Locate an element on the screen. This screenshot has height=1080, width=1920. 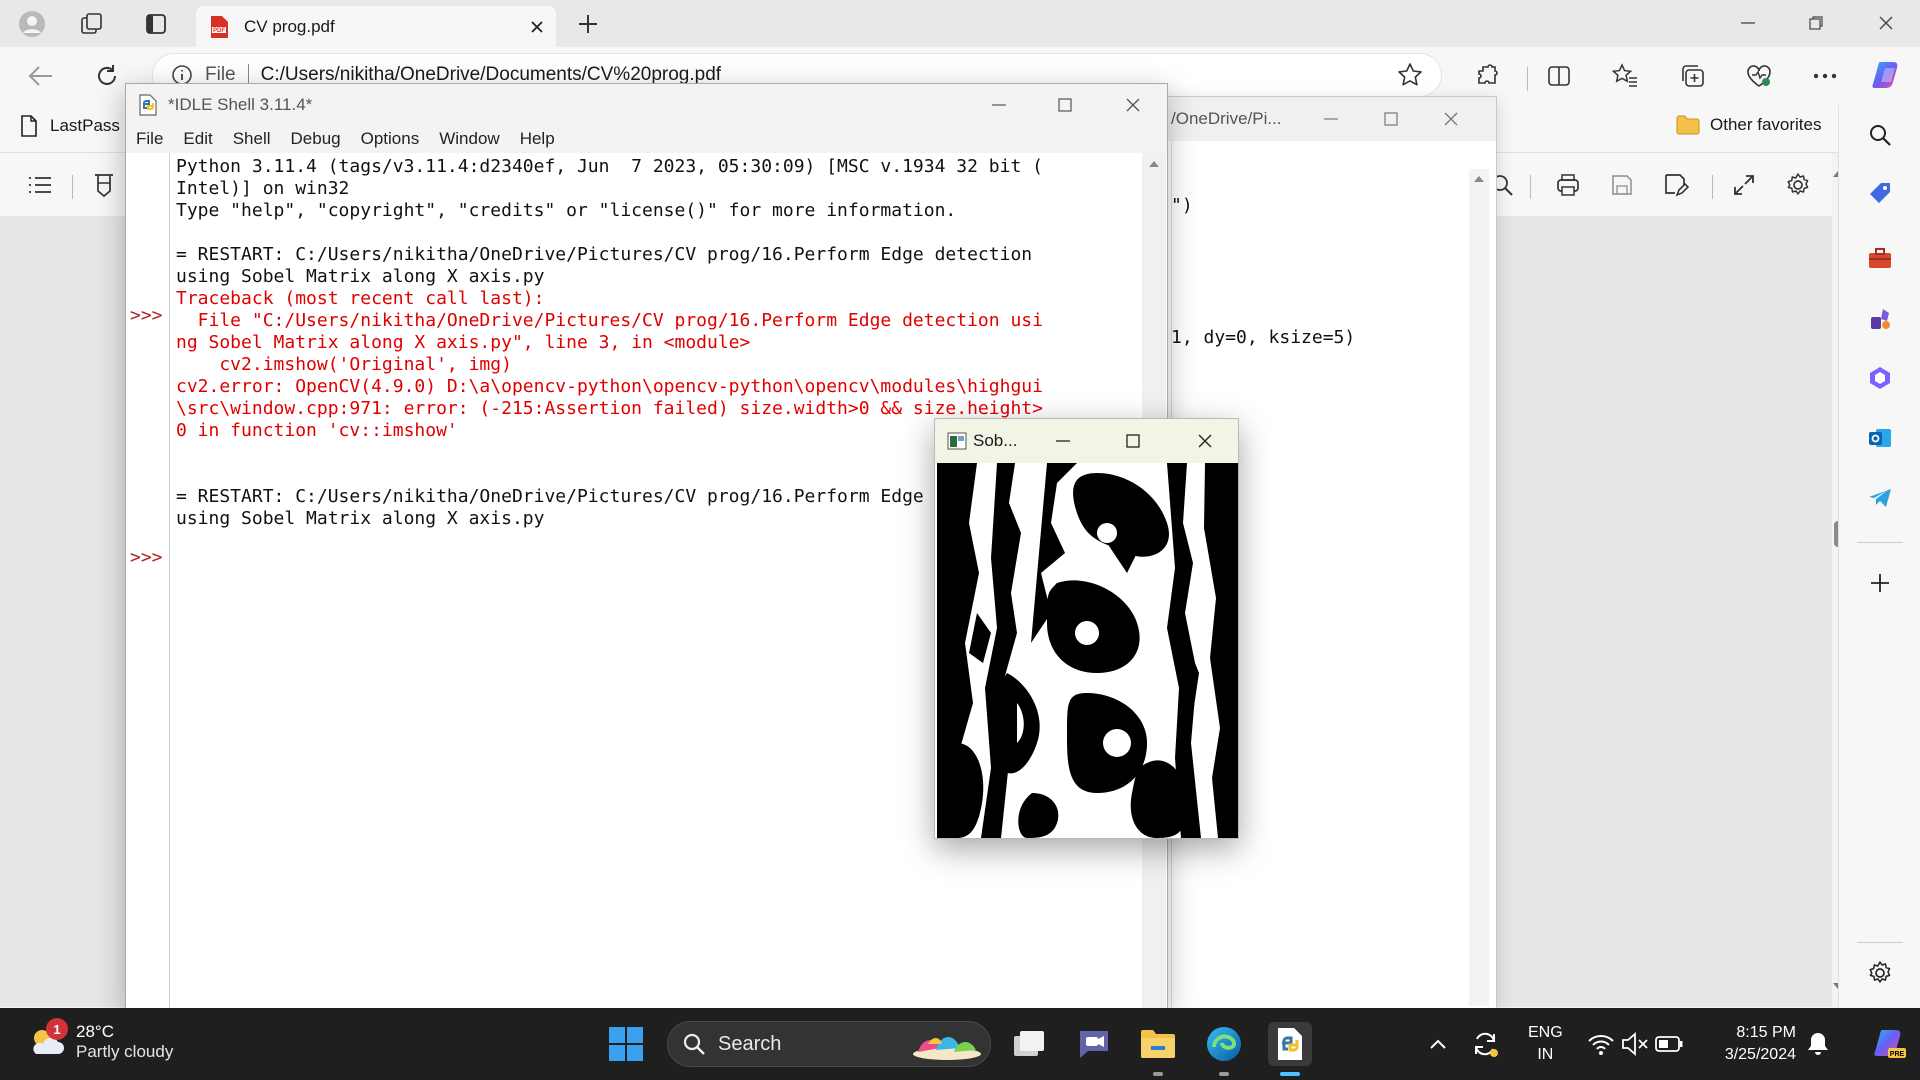
save-as-icon is located at coordinates (1676, 185).